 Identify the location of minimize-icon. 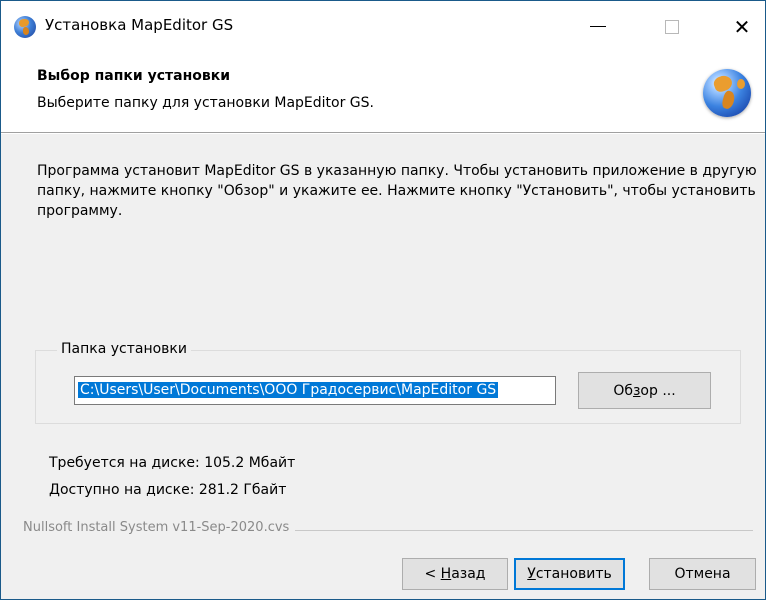
(598, 26).